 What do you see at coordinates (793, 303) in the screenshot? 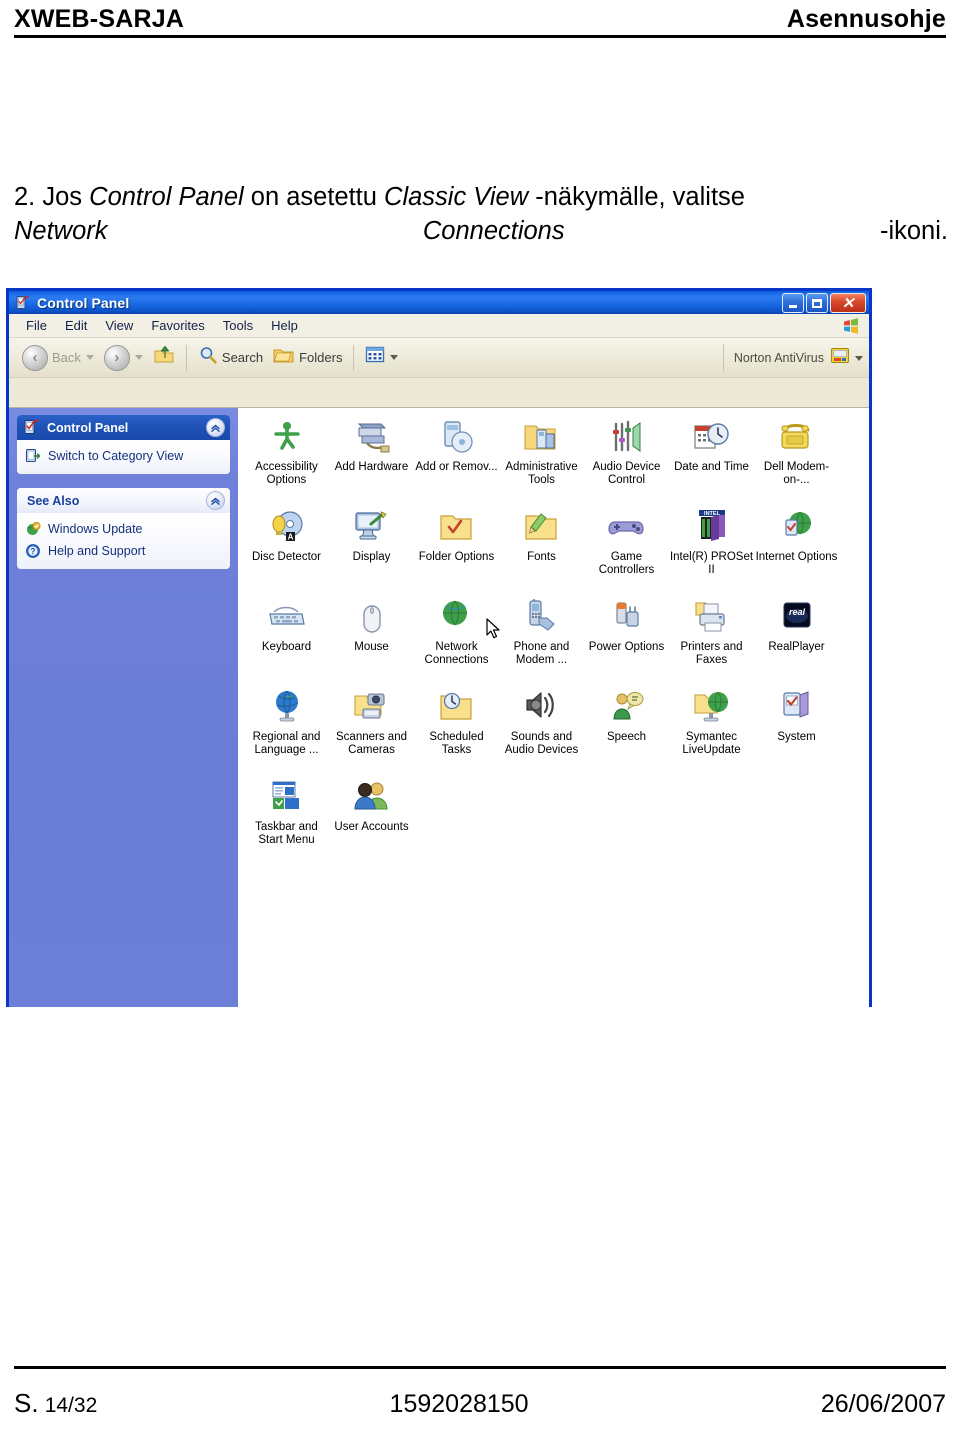
I see `minimize-button` at bounding box center [793, 303].